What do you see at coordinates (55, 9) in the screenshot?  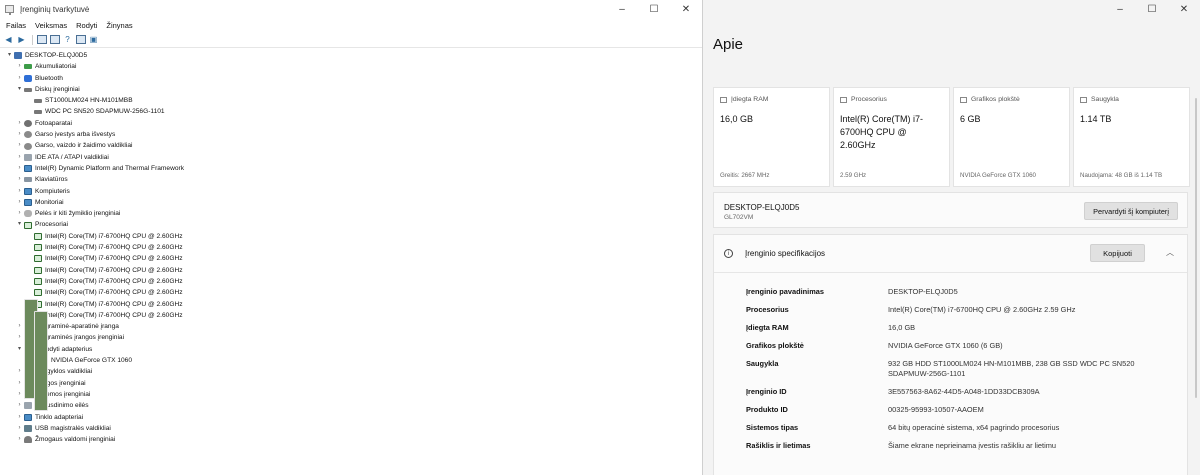 I see `dm-window-title: Įrenginių tvarkytuvė` at bounding box center [55, 9].